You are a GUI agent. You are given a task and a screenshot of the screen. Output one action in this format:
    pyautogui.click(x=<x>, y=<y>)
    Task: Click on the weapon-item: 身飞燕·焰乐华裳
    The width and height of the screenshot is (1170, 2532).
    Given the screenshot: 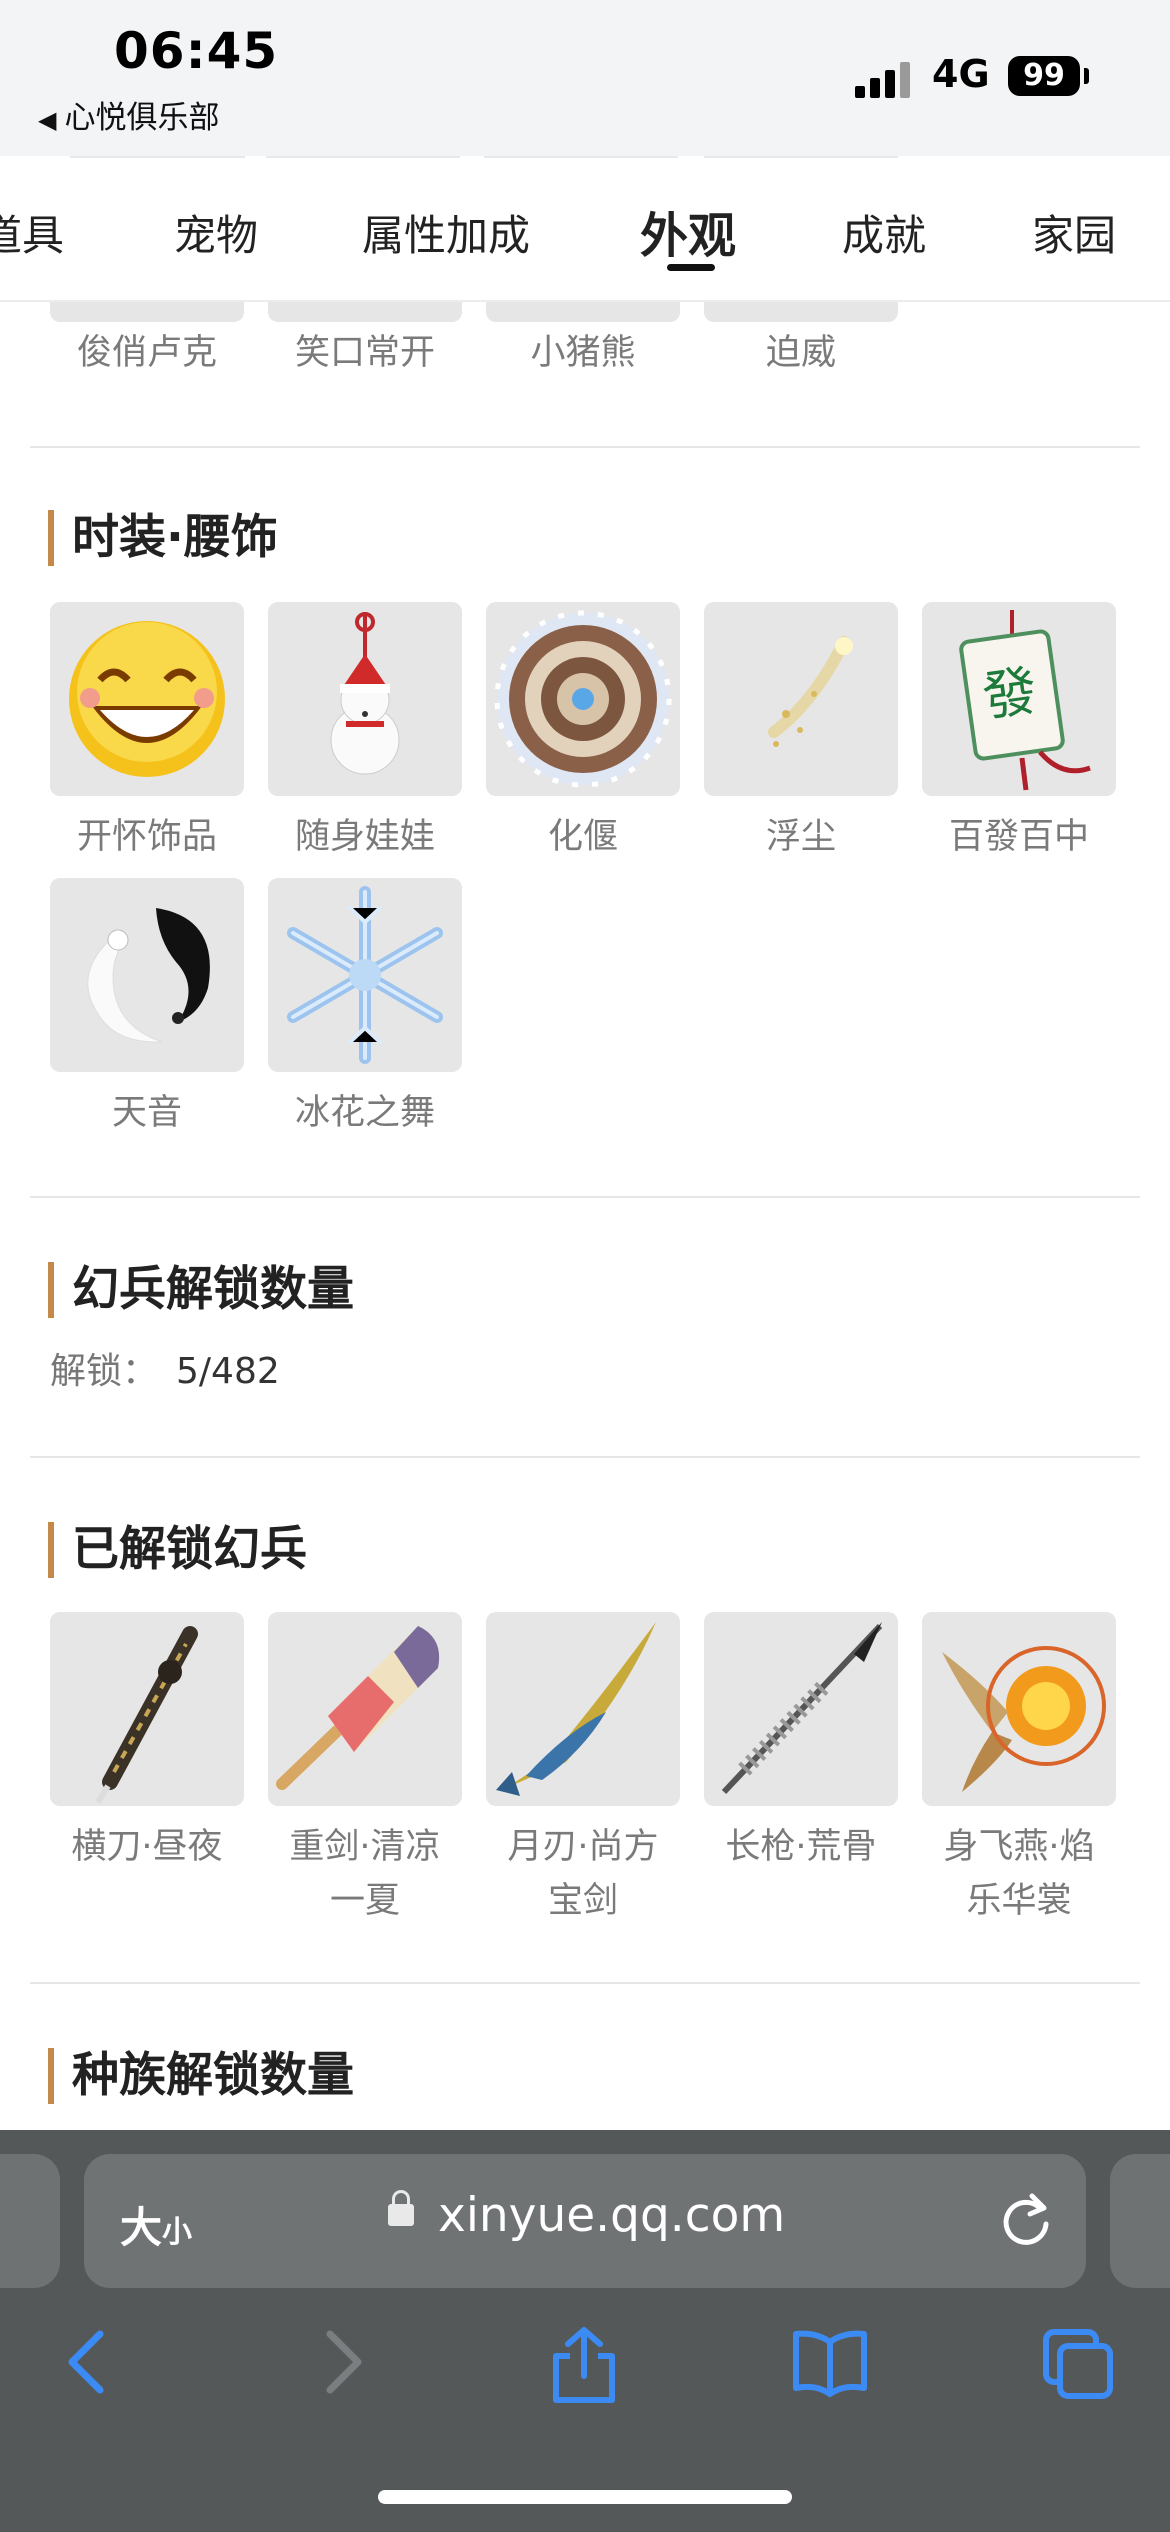 What is the action you would take?
    pyautogui.click(x=1019, y=1770)
    